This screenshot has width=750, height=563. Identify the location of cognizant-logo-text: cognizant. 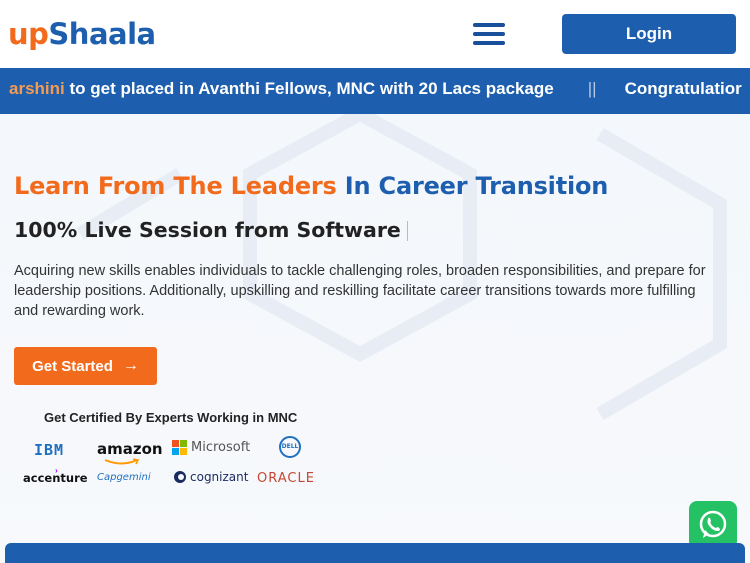
(219, 477).